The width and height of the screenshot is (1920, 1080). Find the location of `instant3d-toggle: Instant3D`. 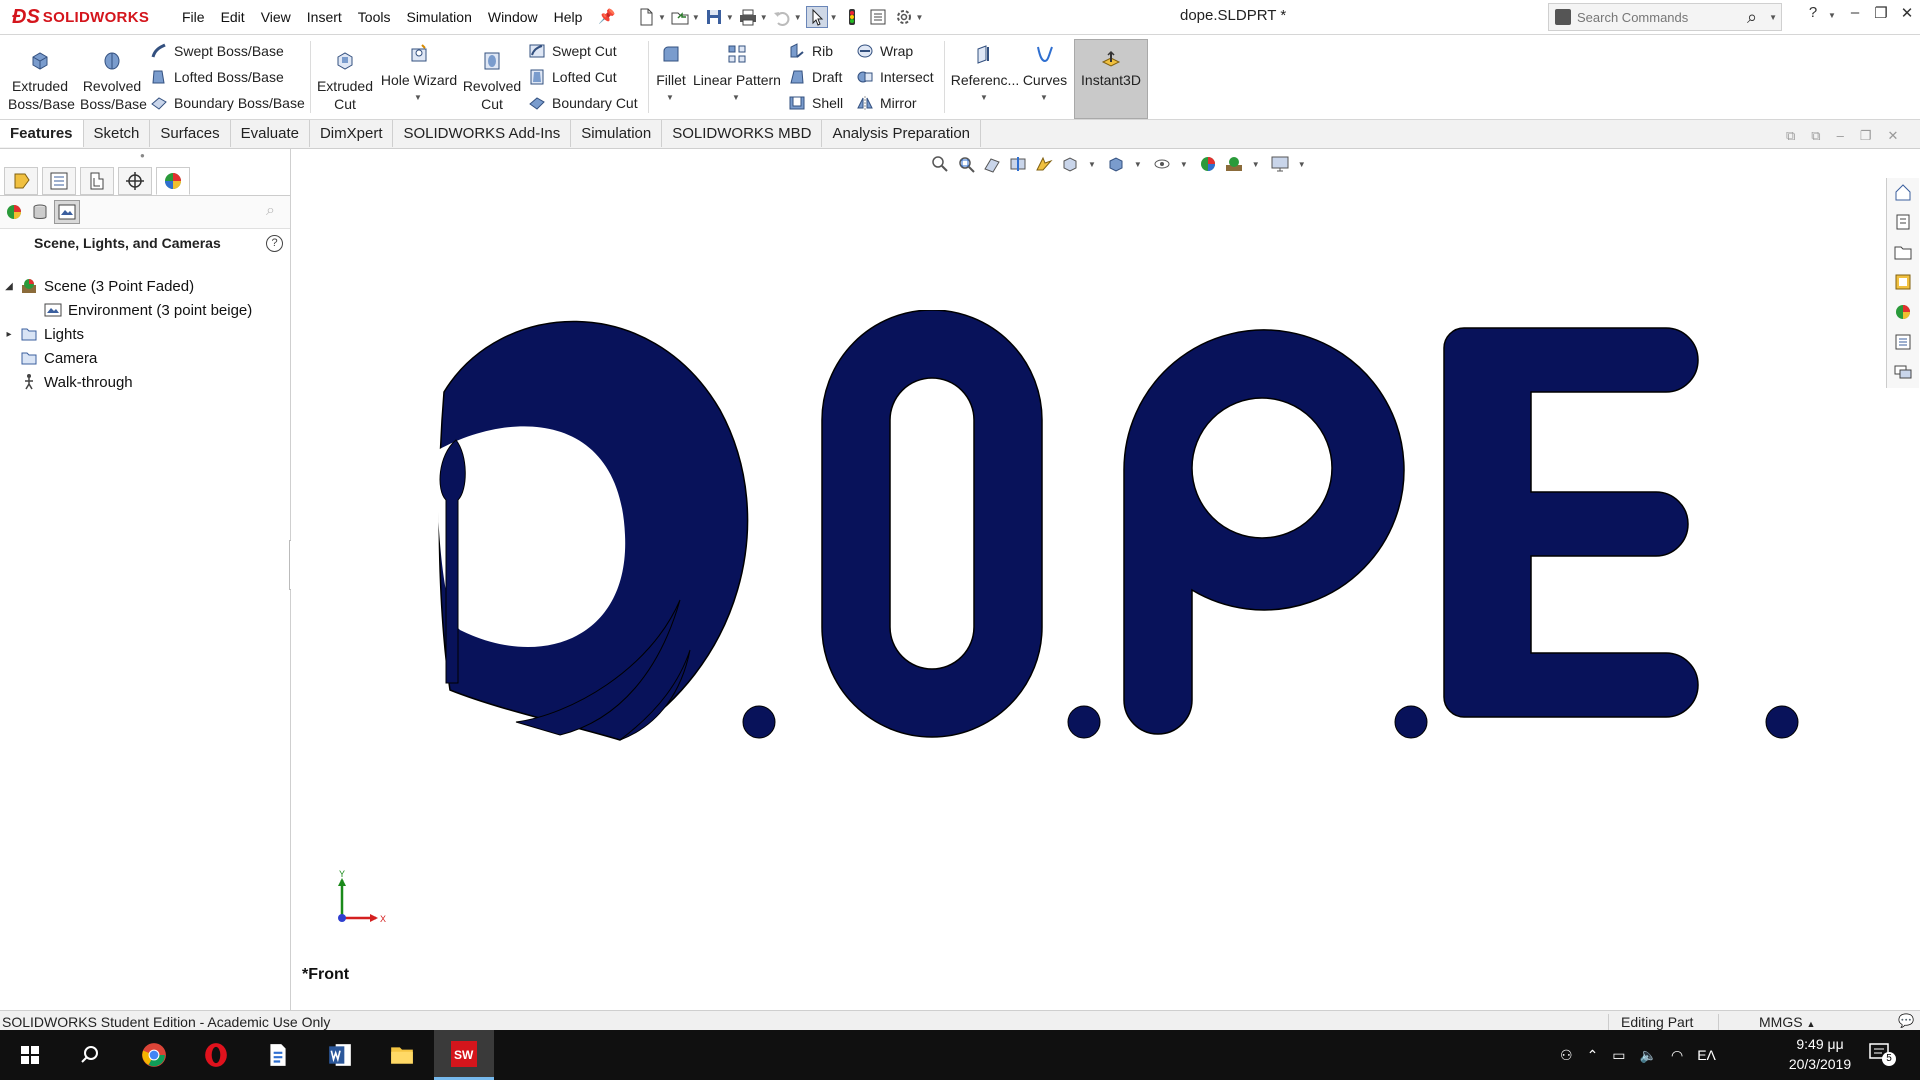

instant3d-toggle: Instant3D is located at coordinates (1111, 79).